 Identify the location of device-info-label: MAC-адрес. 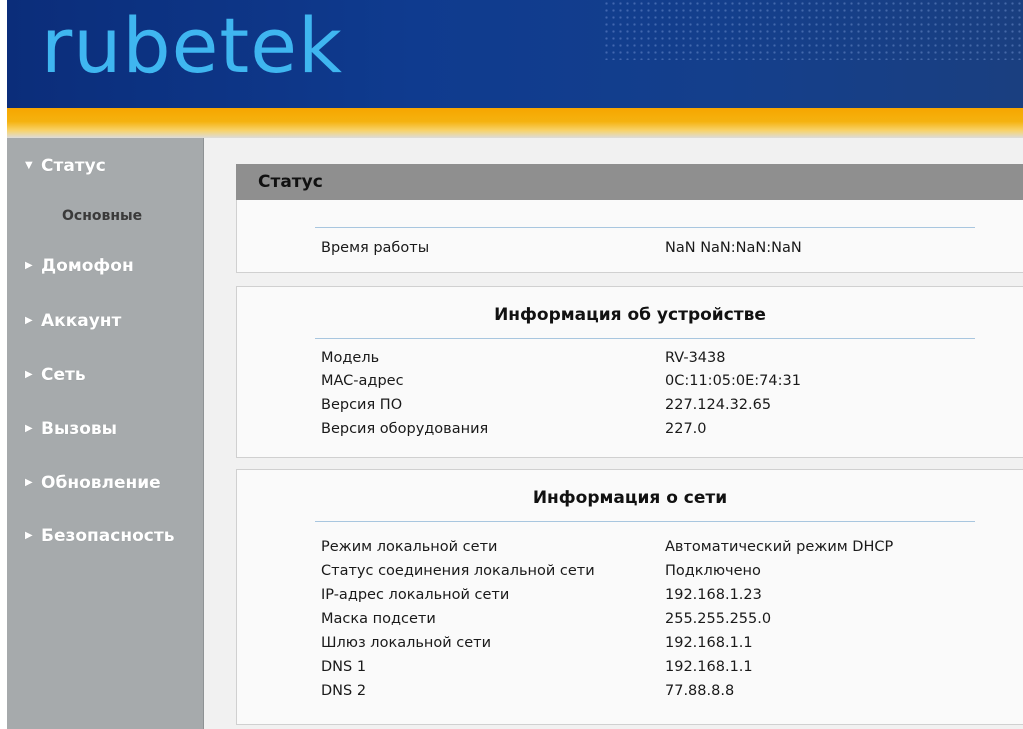
(362, 381).